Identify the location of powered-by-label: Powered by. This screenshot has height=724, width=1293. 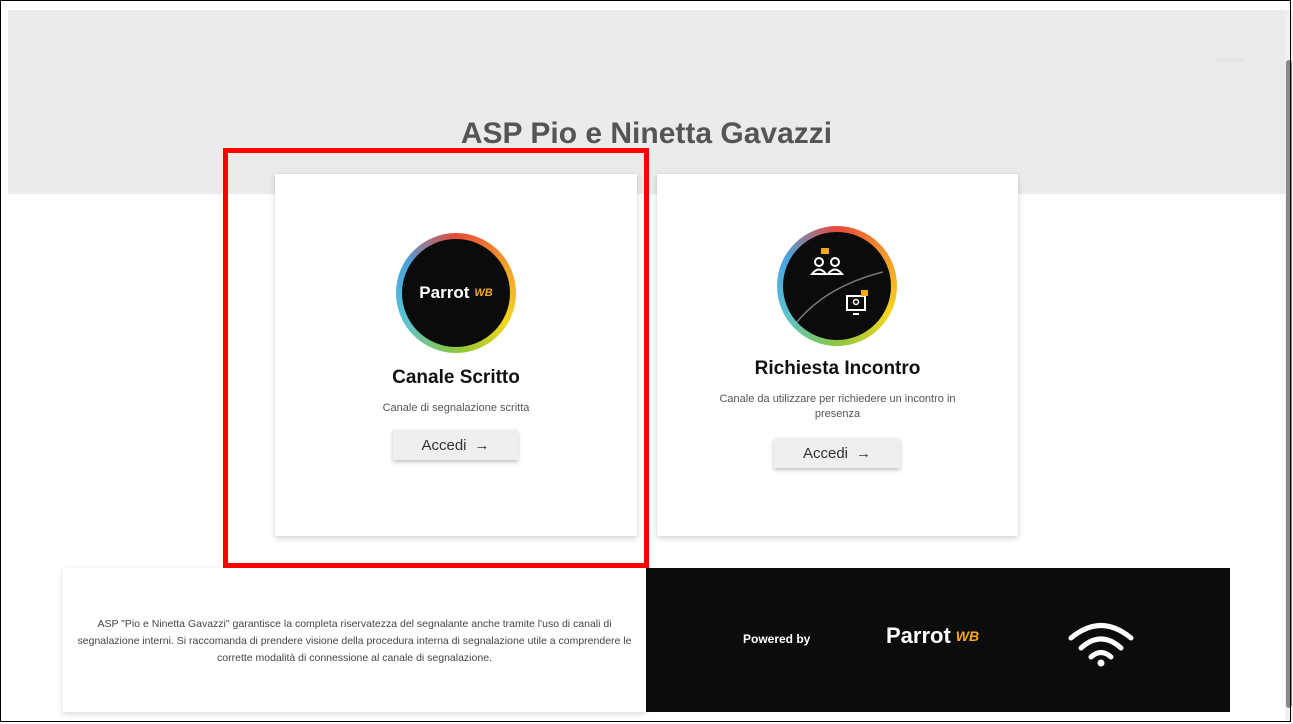
(777, 639).